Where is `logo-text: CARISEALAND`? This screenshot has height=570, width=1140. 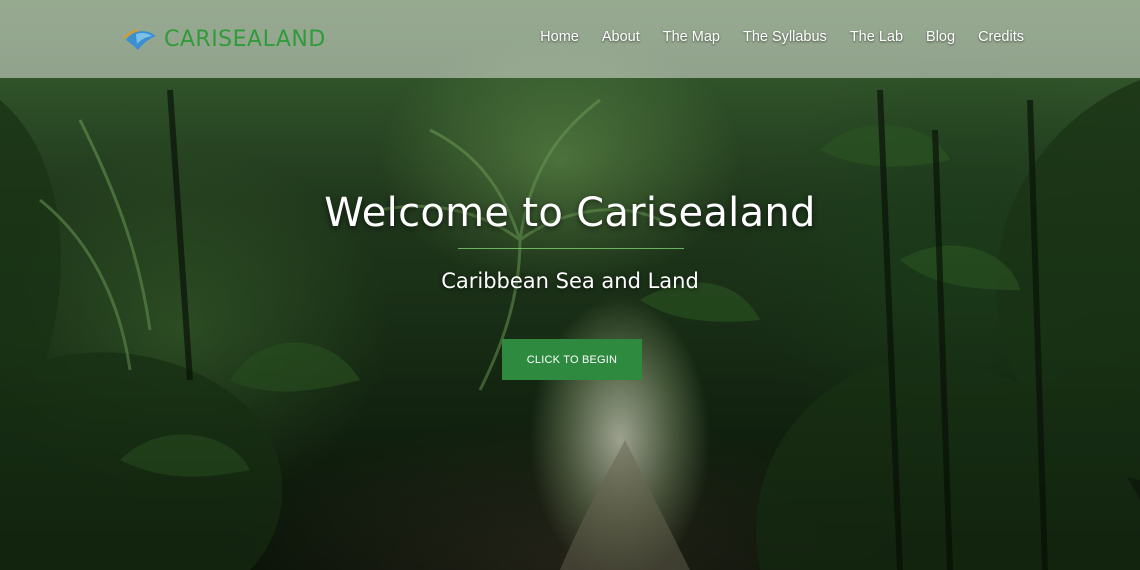
logo-text: CARISEALAND is located at coordinates (245, 39).